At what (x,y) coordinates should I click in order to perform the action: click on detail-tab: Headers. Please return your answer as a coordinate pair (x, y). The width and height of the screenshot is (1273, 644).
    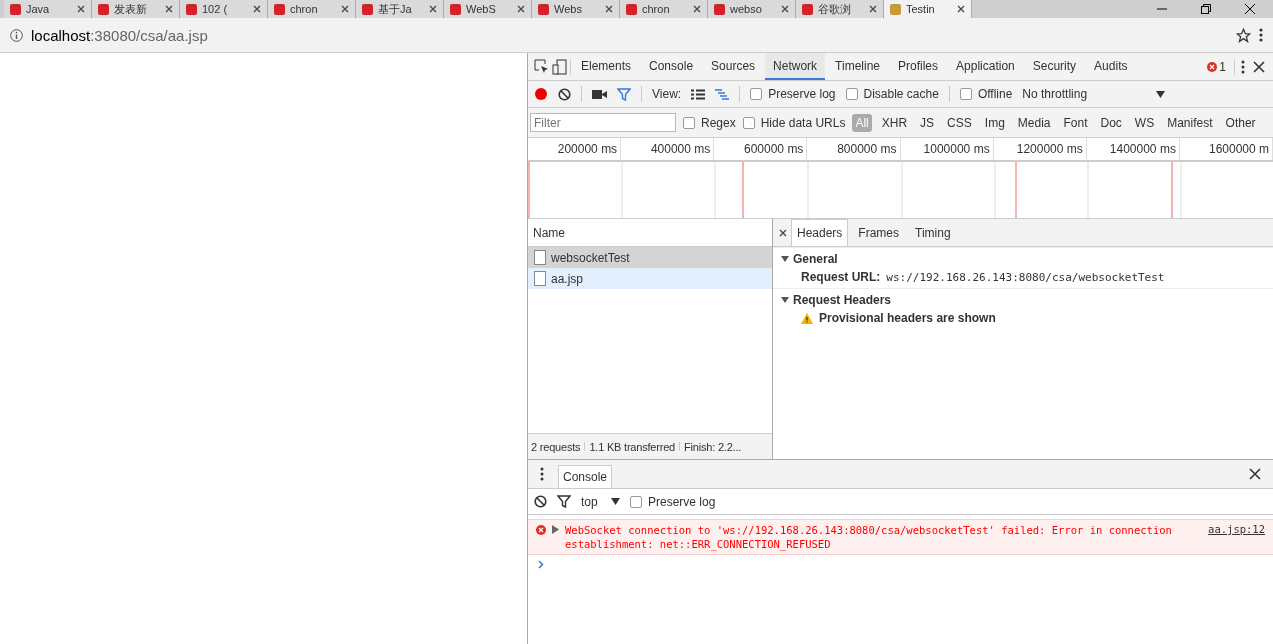
    Looking at the image, I should click on (820, 232).